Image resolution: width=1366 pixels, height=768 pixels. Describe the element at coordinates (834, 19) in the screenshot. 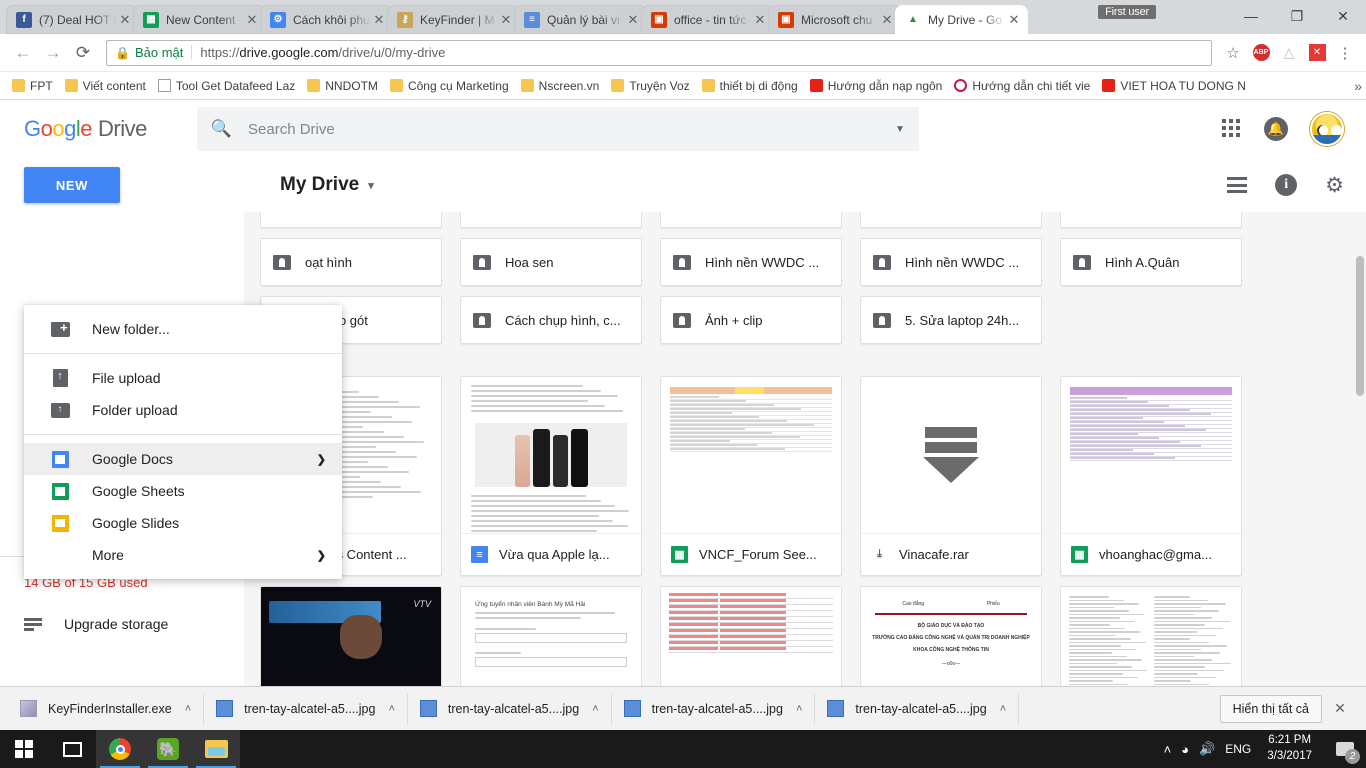

I see `browser-tab: ▣ Microsoft chu ✕` at that location.